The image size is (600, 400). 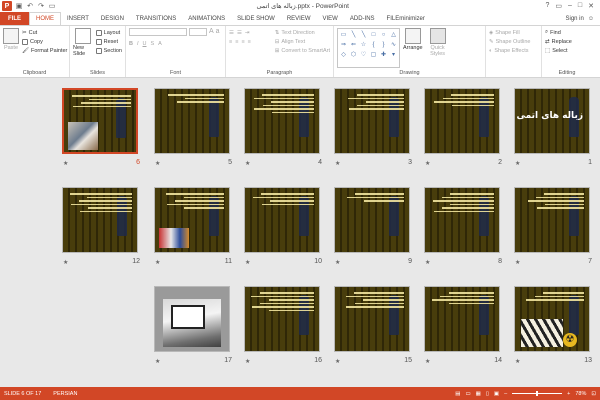 I want to click on indent-icon: ⇥, so click(x=247, y=33).